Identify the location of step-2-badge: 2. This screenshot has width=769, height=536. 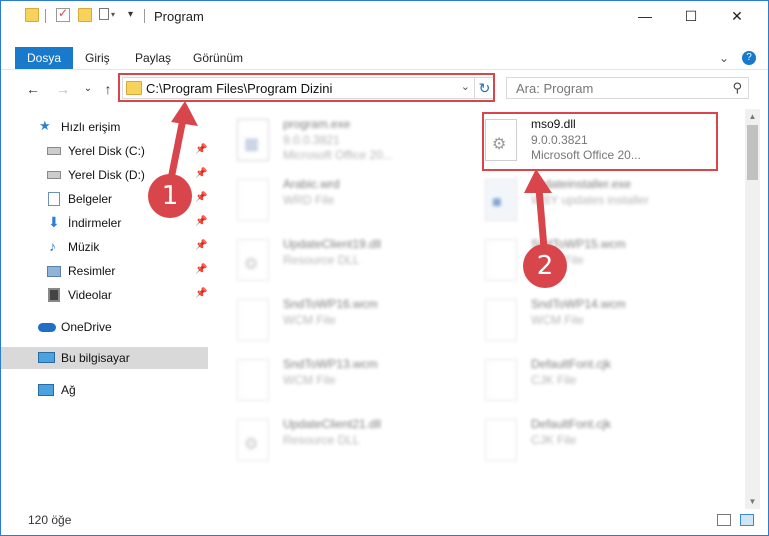
(545, 266).